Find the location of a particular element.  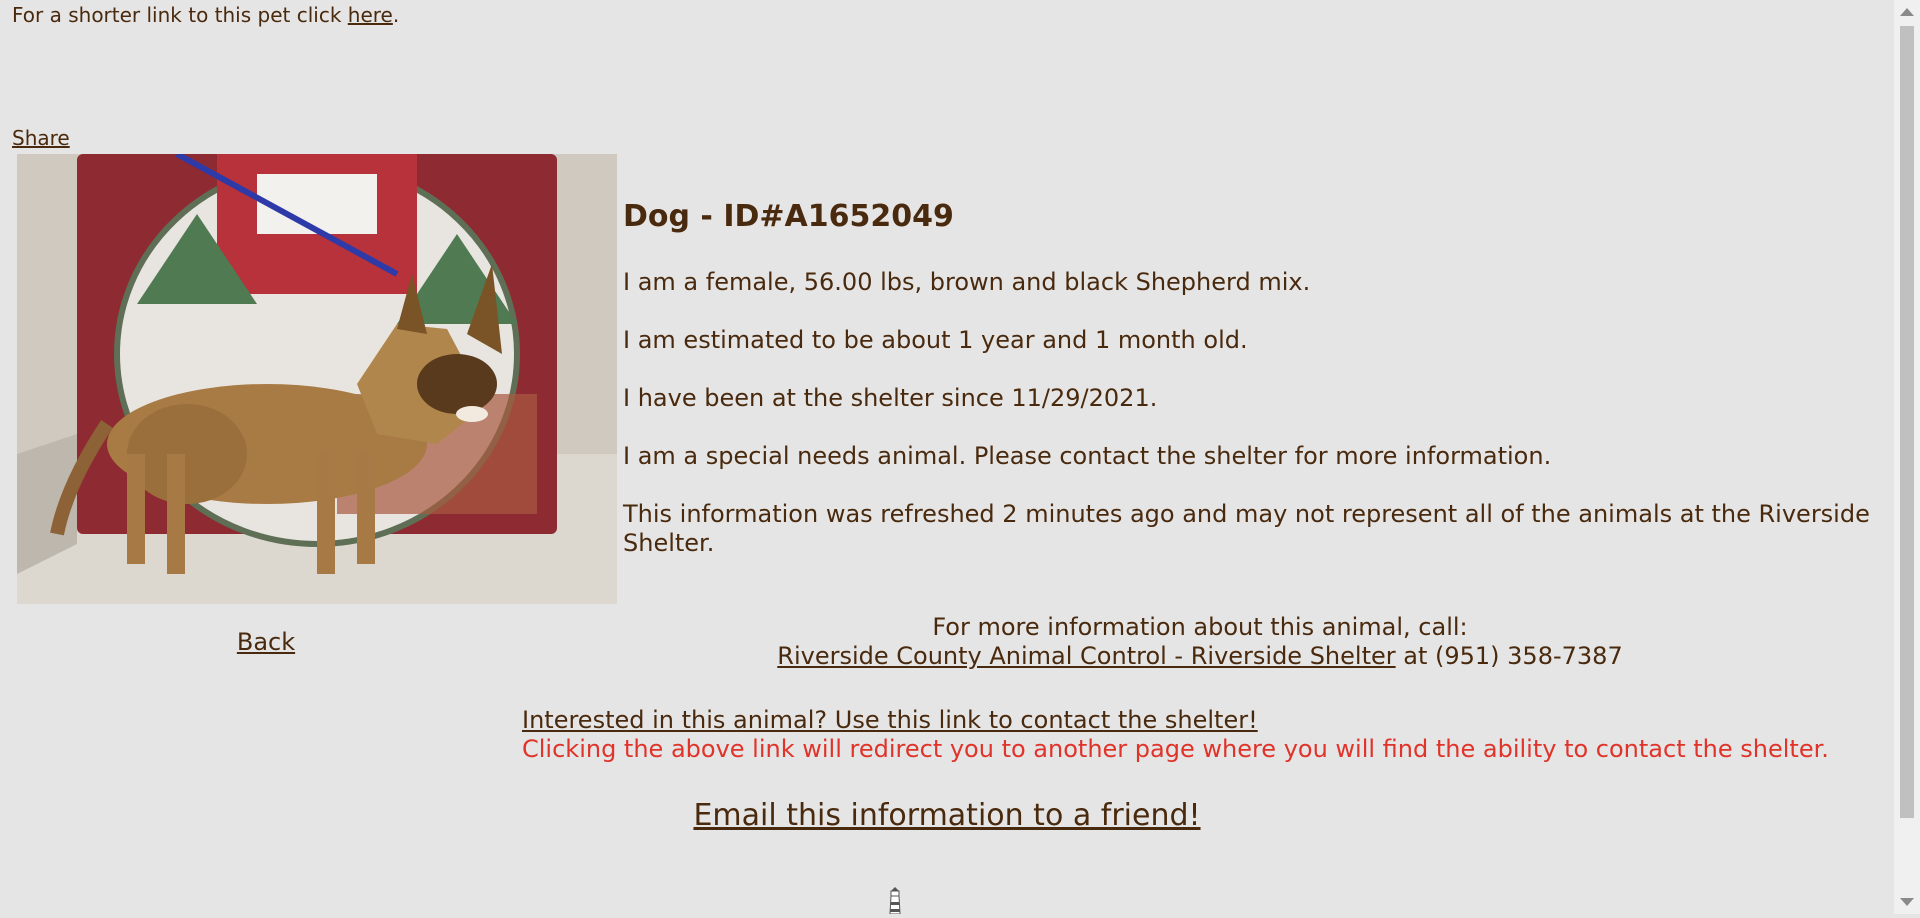

short-link-here: here is located at coordinates (370, 15).